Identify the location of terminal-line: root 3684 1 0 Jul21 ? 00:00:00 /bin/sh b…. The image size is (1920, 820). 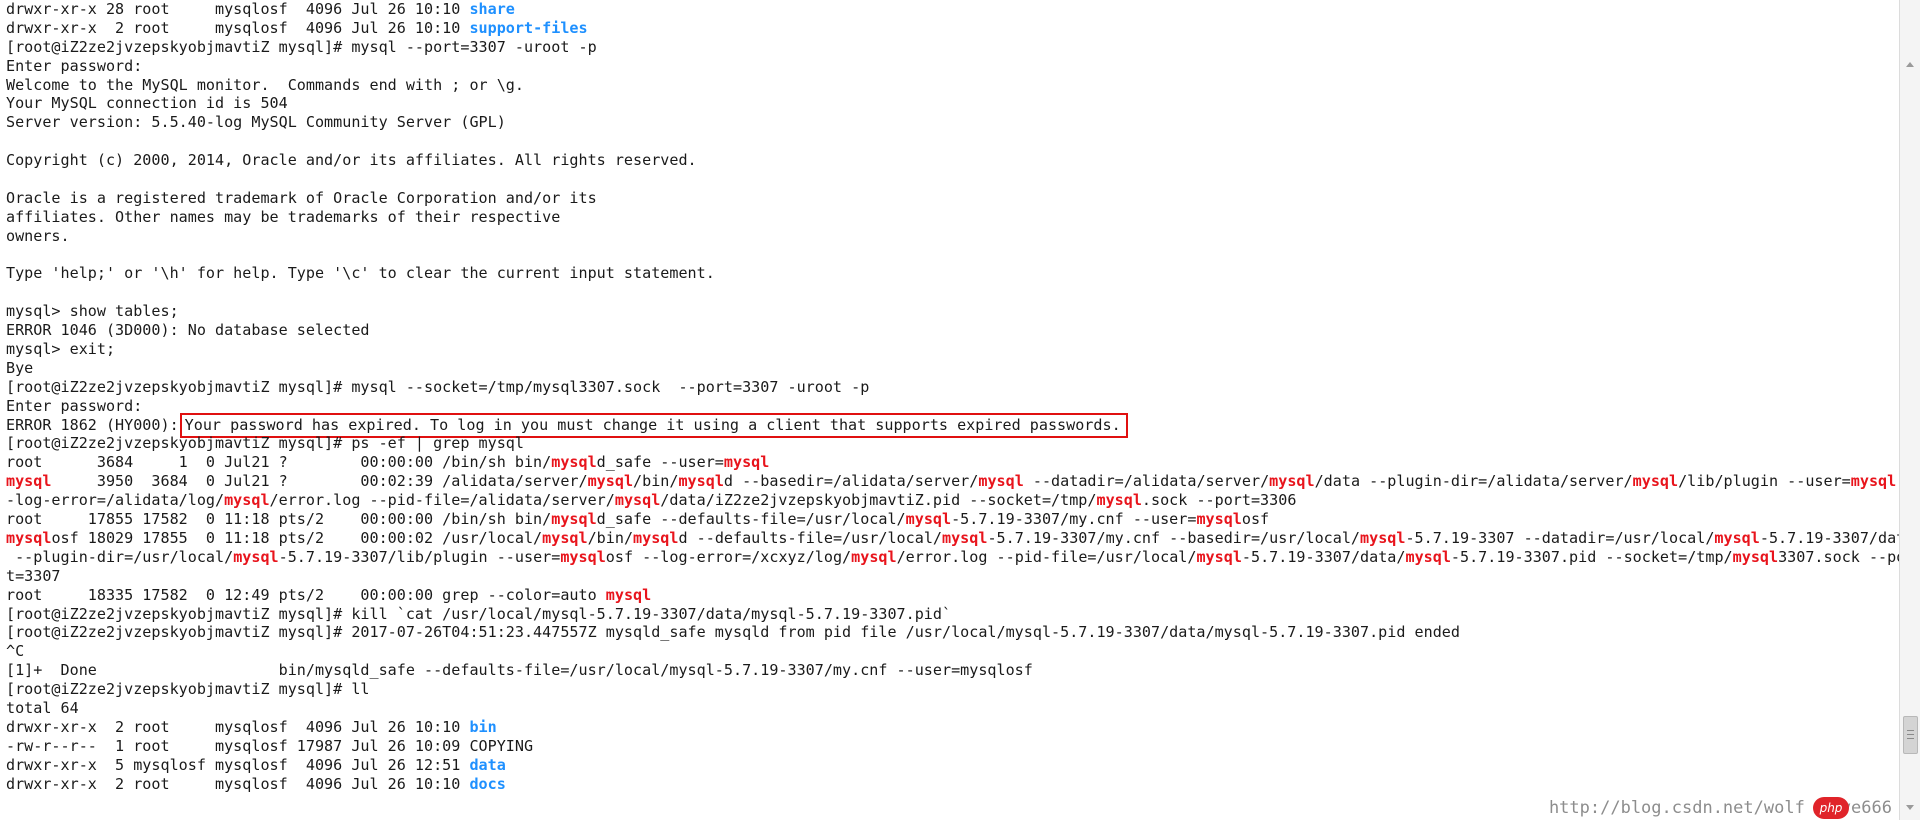
(950, 462).